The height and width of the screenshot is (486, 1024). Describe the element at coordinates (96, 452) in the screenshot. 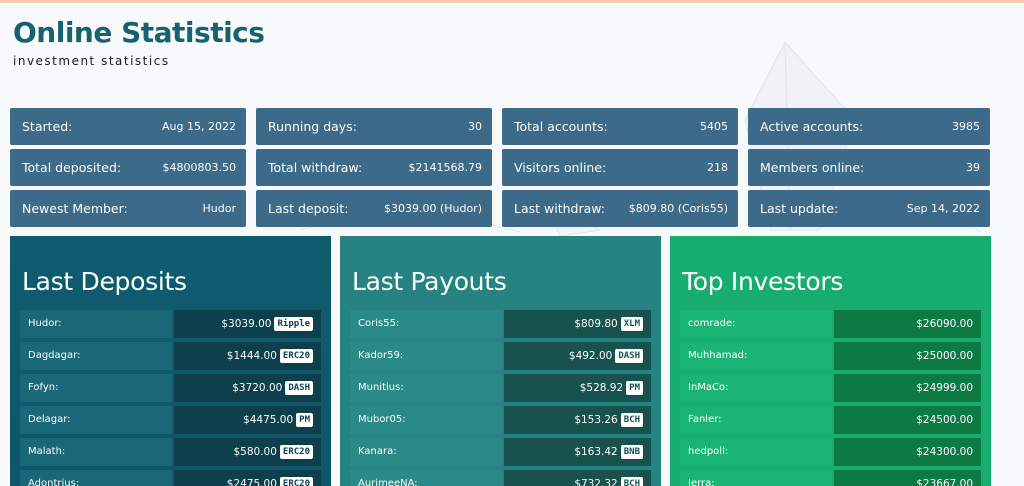

I see `investor-name: Malath:` at that location.